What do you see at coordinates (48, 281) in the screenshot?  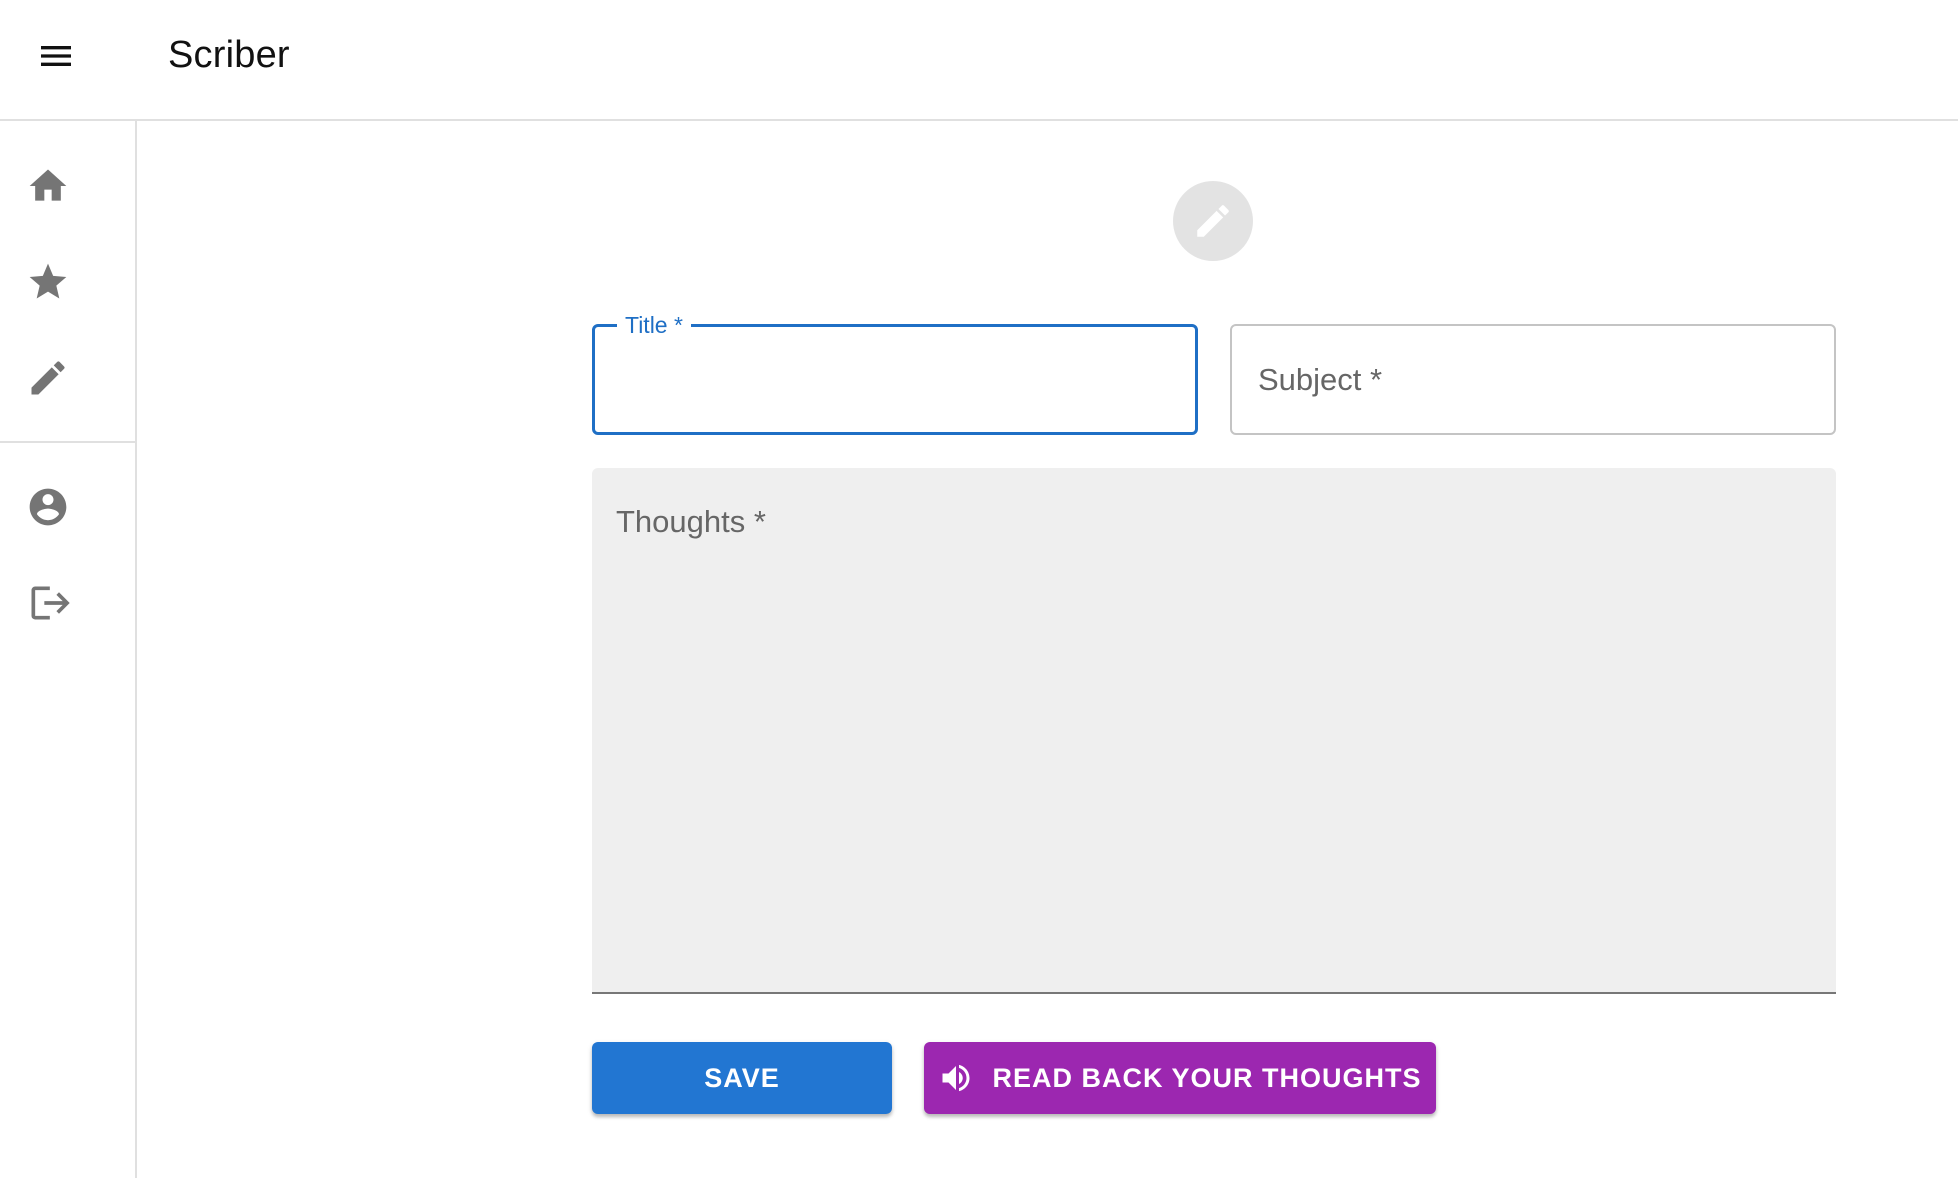 I see `star-icon` at bounding box center [48, 281].